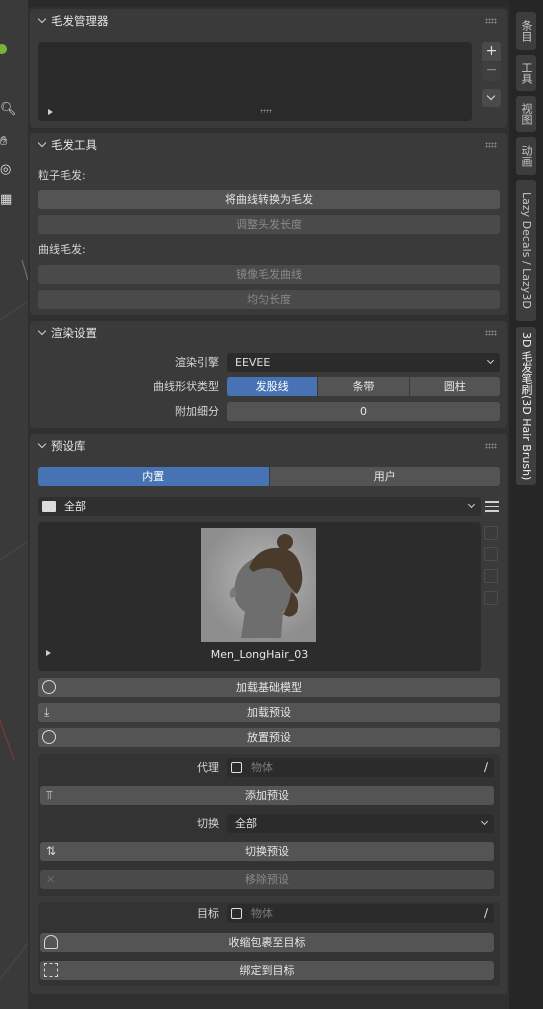 The image size is (543, 1009). I want to click on button-label: 移除预设, so click(267, 879).